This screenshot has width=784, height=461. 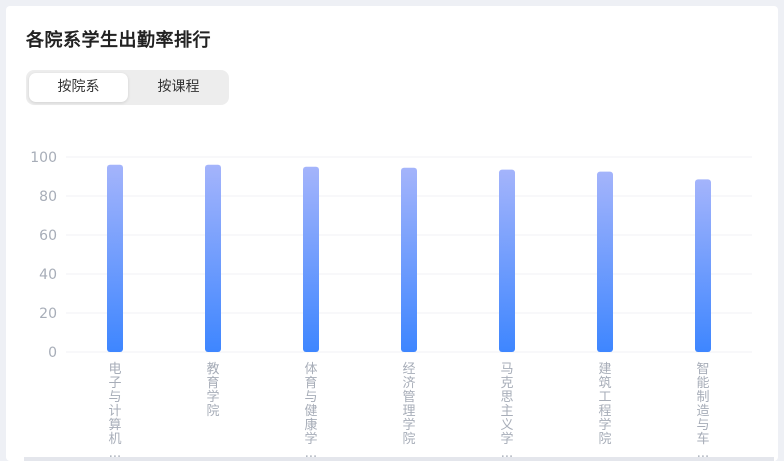 I want to click on horizontal-scrollbar, so click(x=399, y=459).